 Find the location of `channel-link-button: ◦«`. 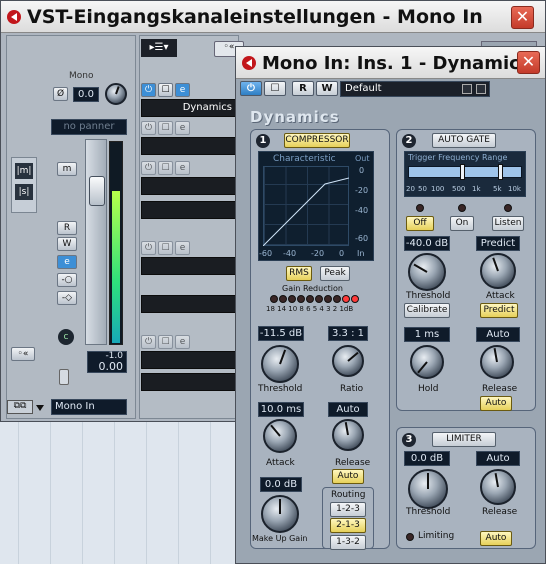

channel-link-button: ◦« is located at coordinates (23, 354).